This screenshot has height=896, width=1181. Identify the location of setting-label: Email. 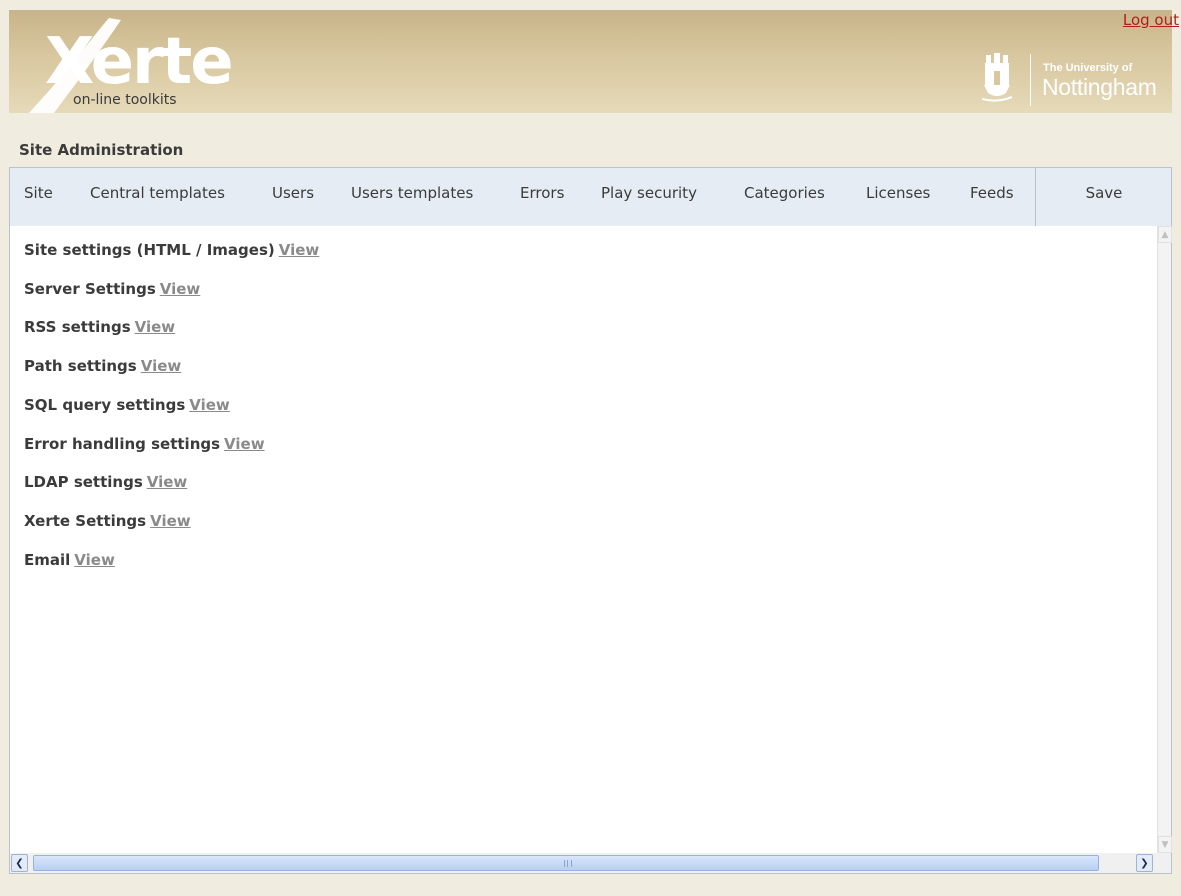
(47, 560).